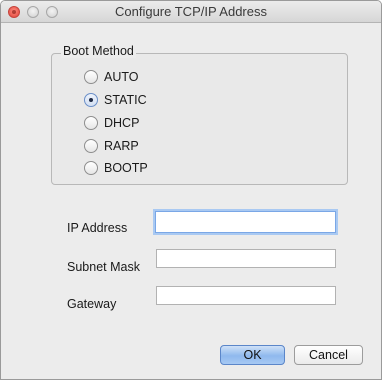 This screenshot has width=383, height=381. I want to click on radio-button-static, so click(91, 100).